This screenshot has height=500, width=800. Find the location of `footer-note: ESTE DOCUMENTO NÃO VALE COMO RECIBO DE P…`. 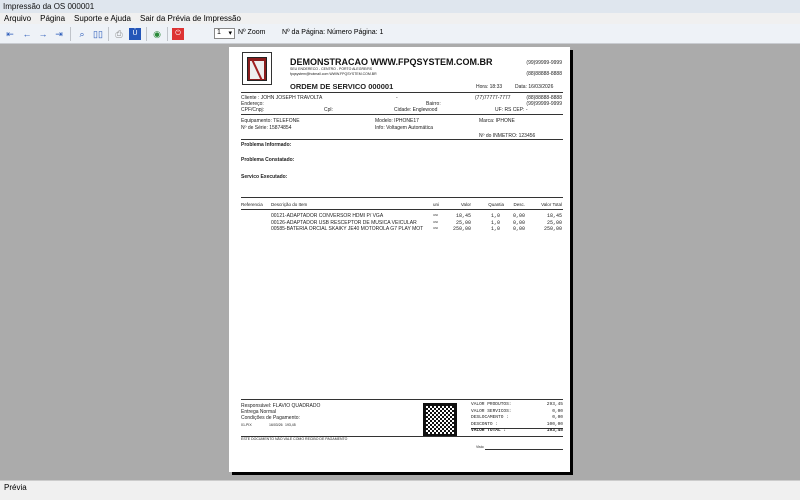

footer-note: ESTE DOCUMENTO NÃO VALE COMO RECIBO DE P… is located at coordinates (294, 439).